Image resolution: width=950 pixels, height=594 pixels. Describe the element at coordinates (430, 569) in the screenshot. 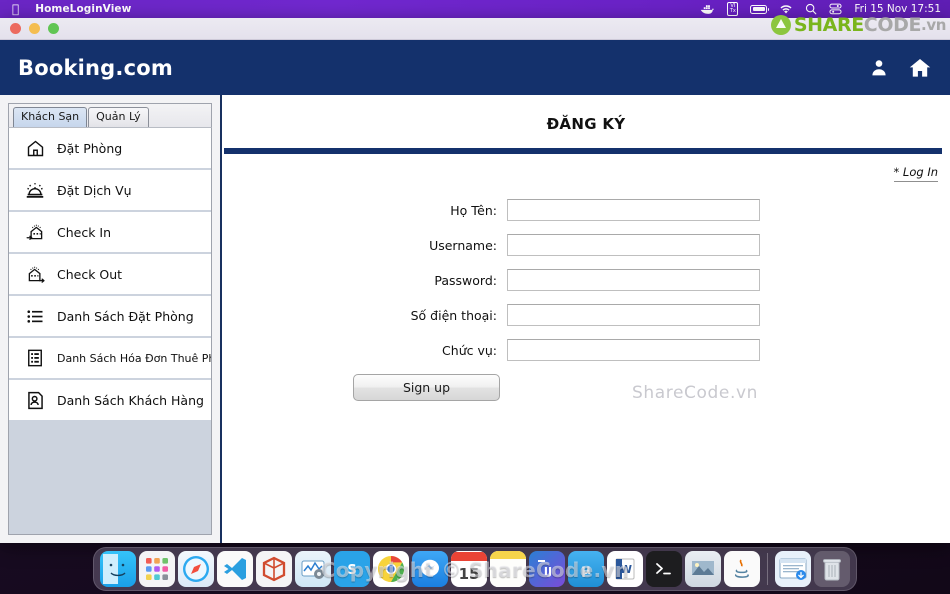

I see `messenger-icon` at that location.